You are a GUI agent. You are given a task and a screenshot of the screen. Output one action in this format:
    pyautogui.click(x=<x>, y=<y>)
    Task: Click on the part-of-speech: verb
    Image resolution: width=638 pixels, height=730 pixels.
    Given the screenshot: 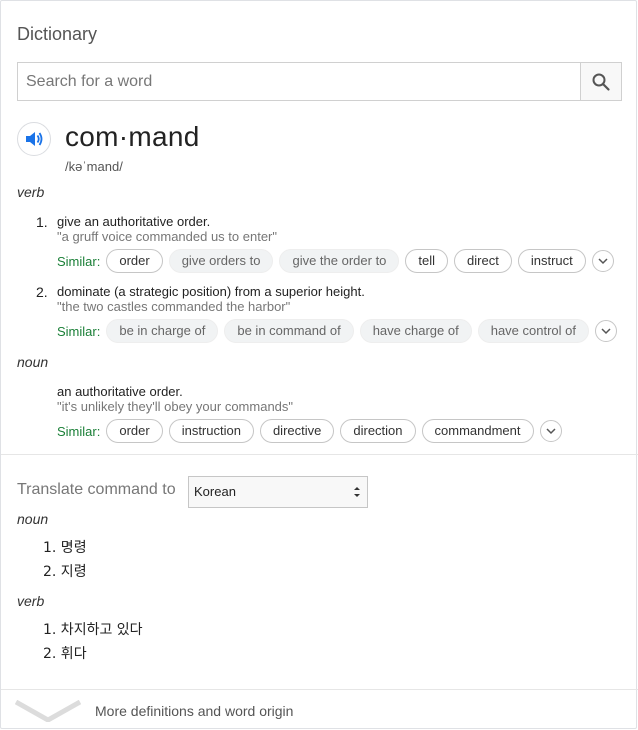 What is the action you would take?
    pyautogui.click(x=31, y=192)
    